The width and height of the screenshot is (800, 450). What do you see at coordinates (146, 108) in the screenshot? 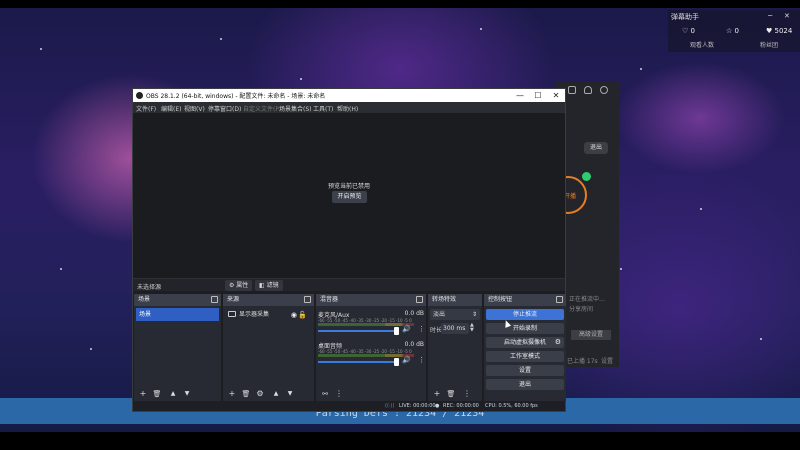
I see `menu-file: 文件(F)` at bounding box center [146, 108].